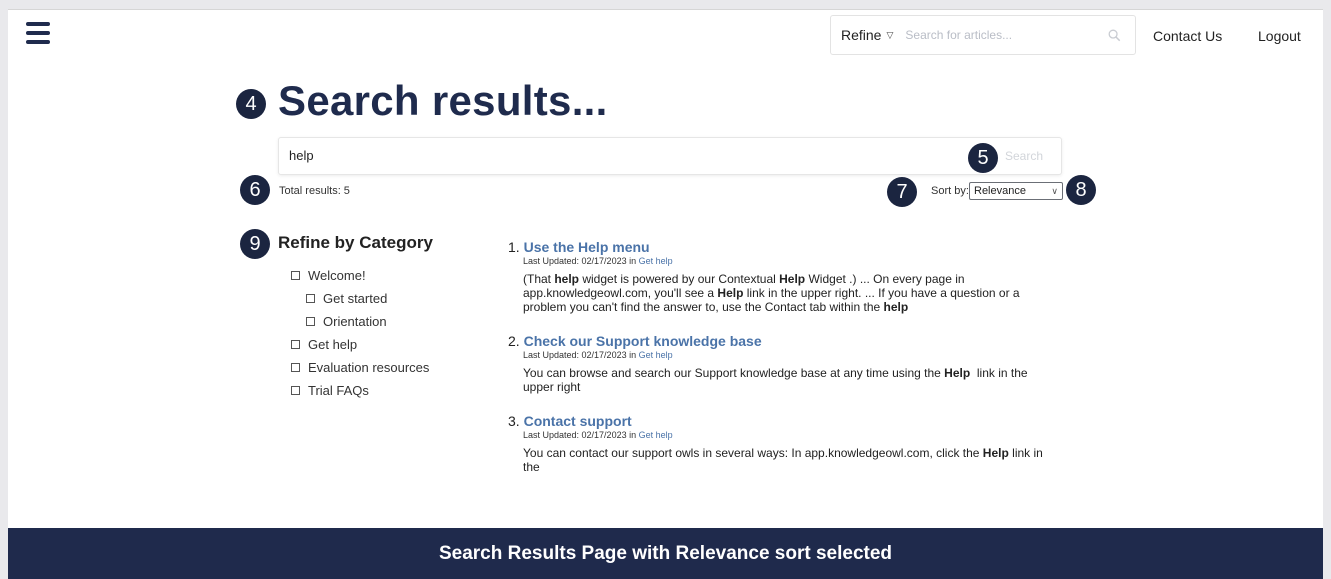 Image resolution: width=1331 pixels, height=579 pixels. Describe the element at coordinates (587, 247) in the screenshot. I see `result-title-link: Use the Help menu` at that location.